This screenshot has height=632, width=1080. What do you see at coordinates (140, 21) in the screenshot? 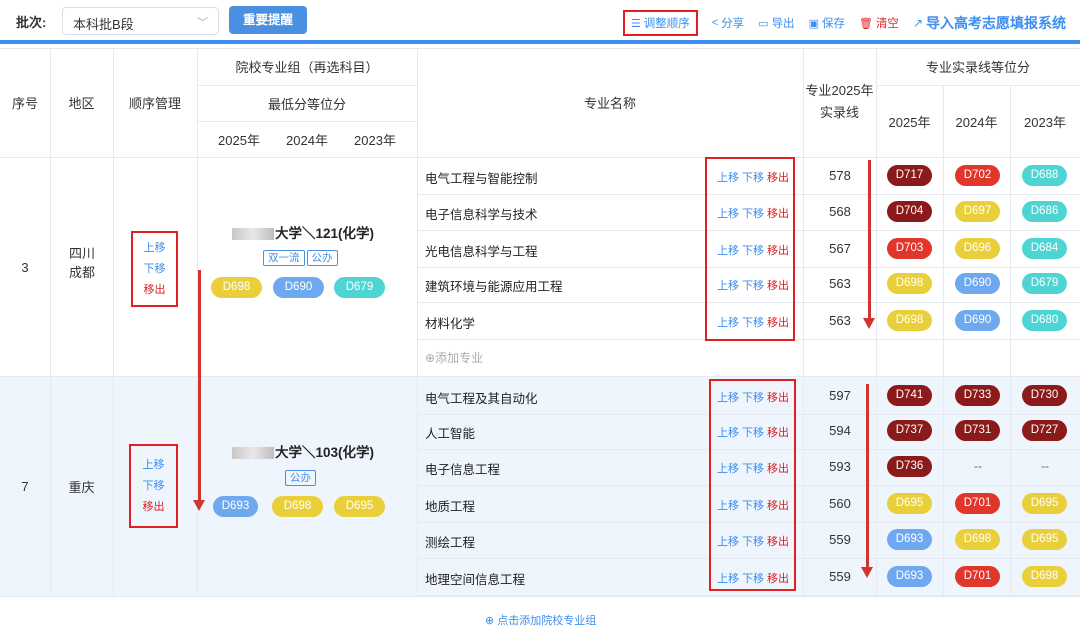
I see `batch-select: 本科批B段 ﹀` at bounding box center [140, 21].